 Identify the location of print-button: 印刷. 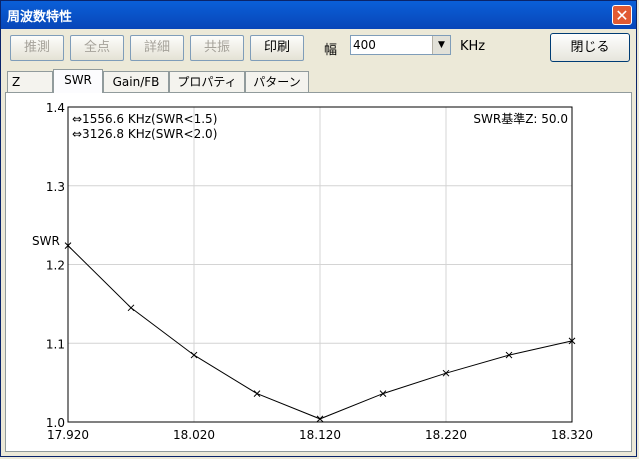
(277, 48).